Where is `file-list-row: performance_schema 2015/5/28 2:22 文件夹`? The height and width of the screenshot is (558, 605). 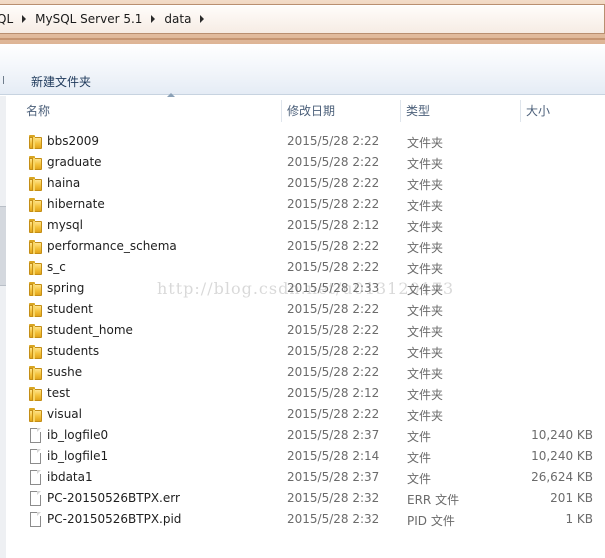 file-list-row: performance_schema 2015/5/28 2:22 文件夹 is located at coordinates (302, 246).